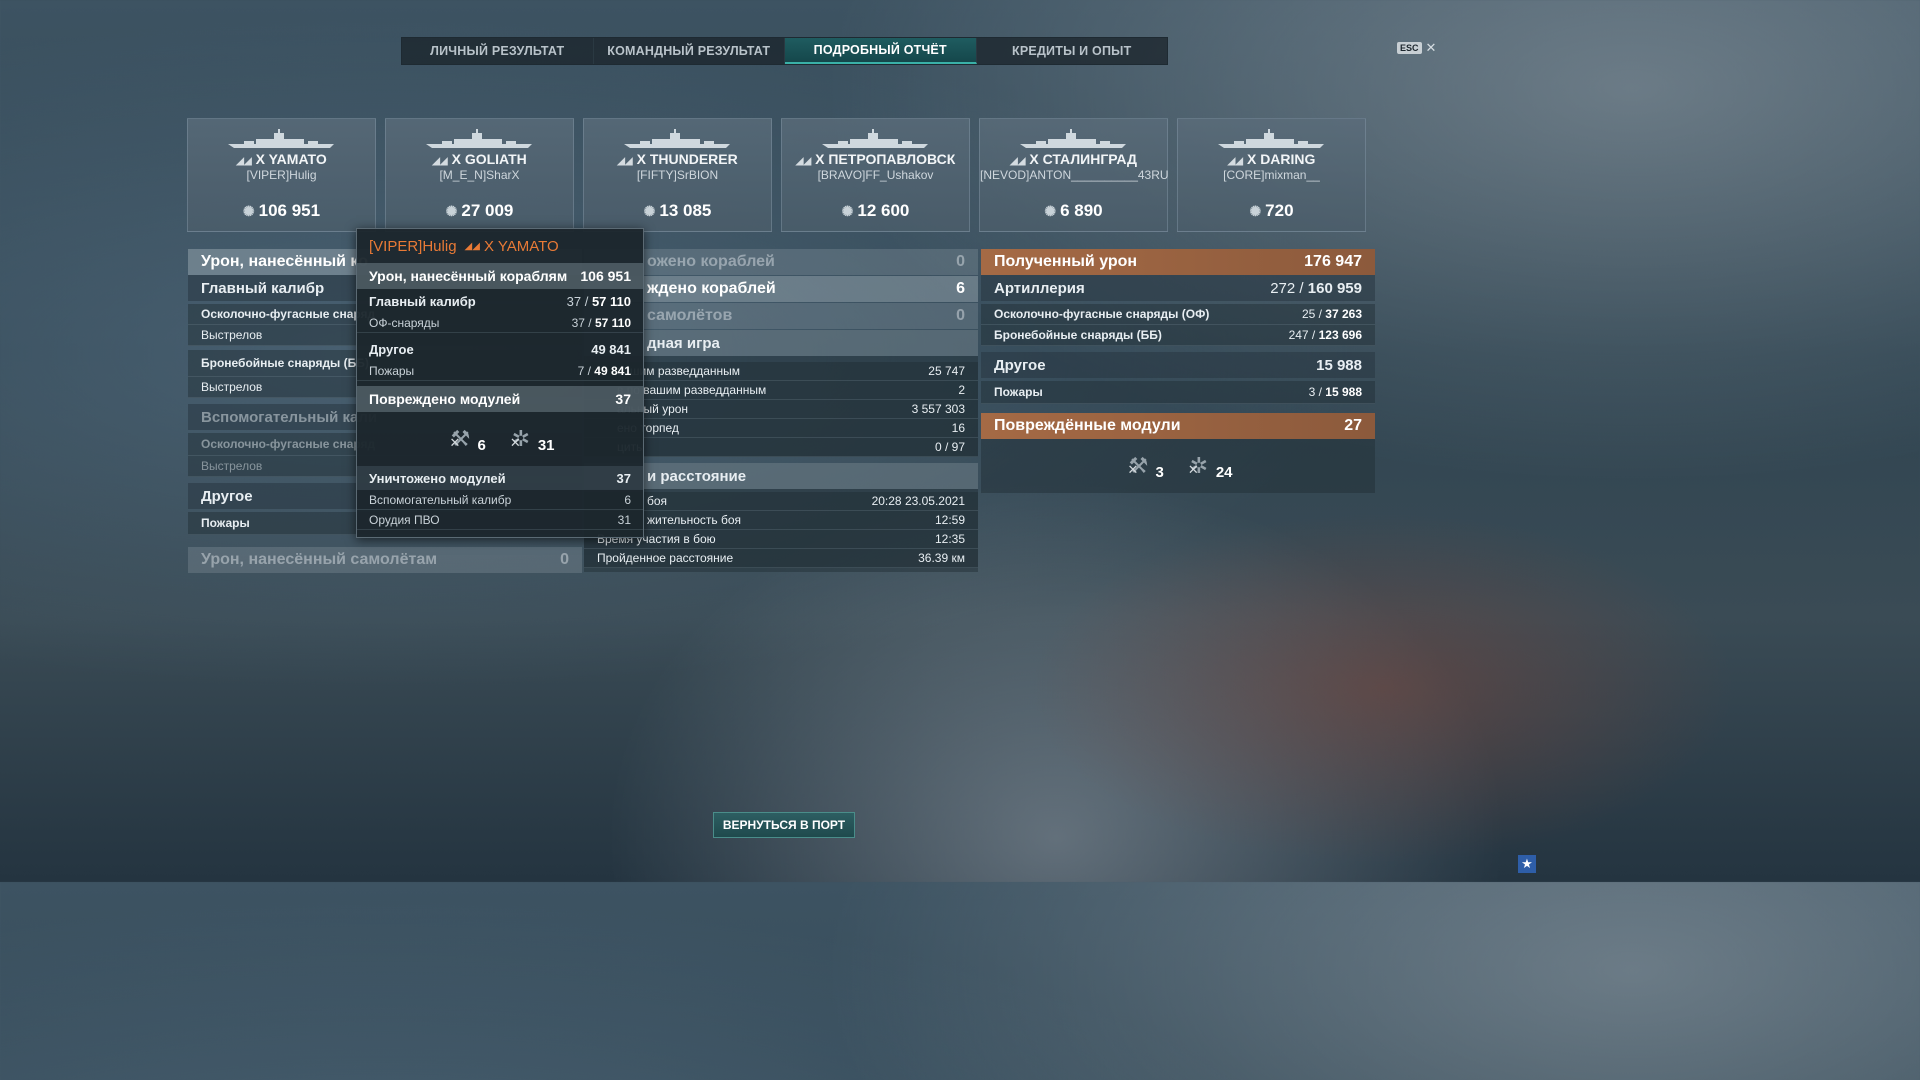  Describe the element at coordinates (465, 439) in the screenshot. I see `tooltip-secondary-module: ⚒ ✕ 6` at that location.